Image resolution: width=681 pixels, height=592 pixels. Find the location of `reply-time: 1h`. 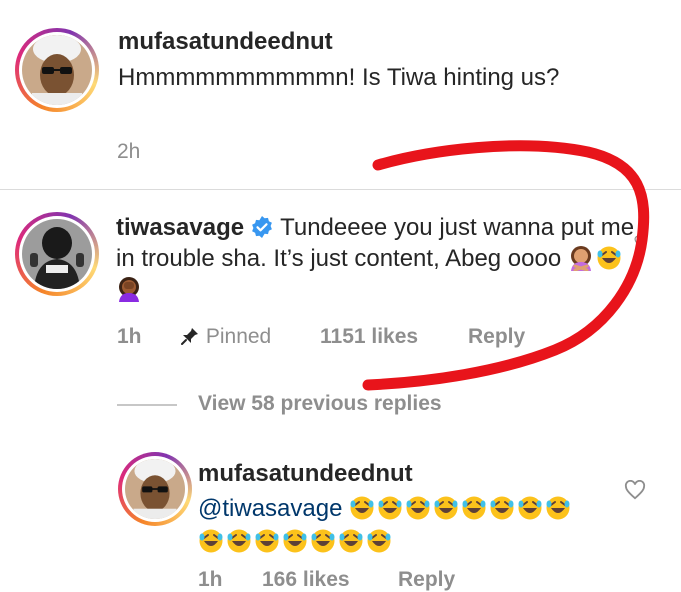

reply-time: 1h is located at coordinates (210, 579).